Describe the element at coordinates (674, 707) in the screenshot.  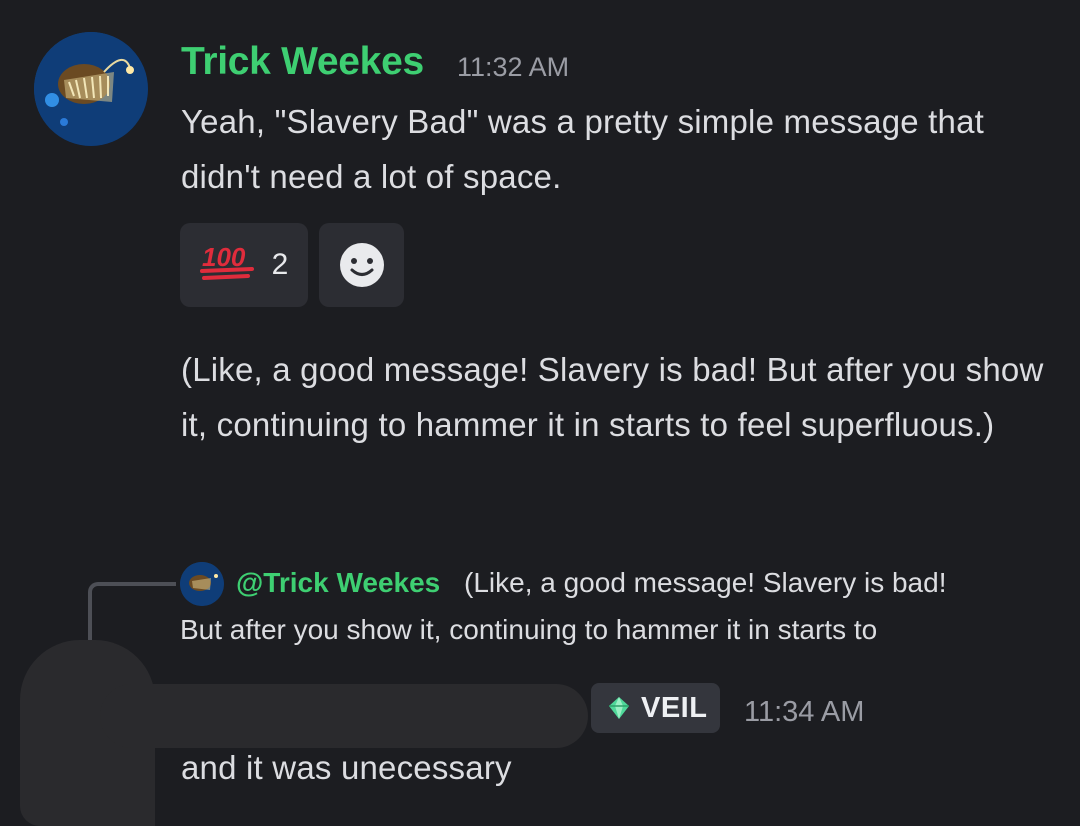
I see `server-tag-label: VEIL` at that location.